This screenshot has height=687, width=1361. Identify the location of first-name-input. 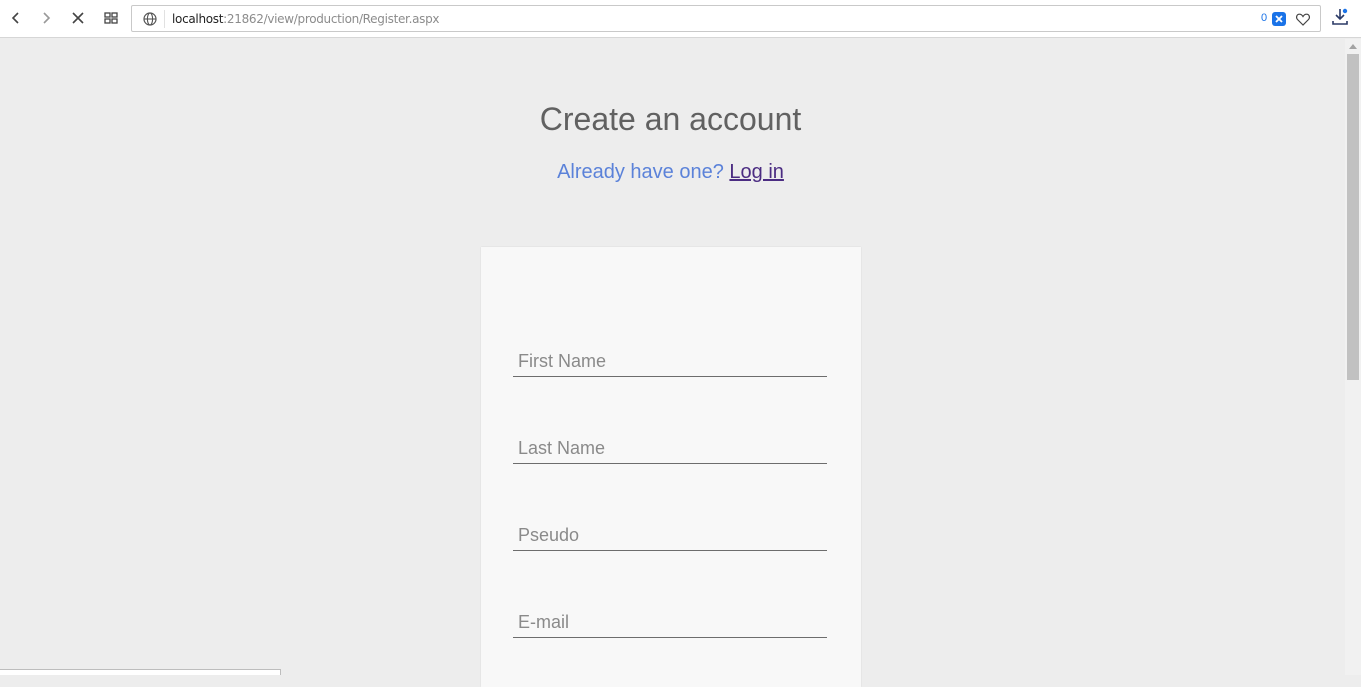
(670, 361).